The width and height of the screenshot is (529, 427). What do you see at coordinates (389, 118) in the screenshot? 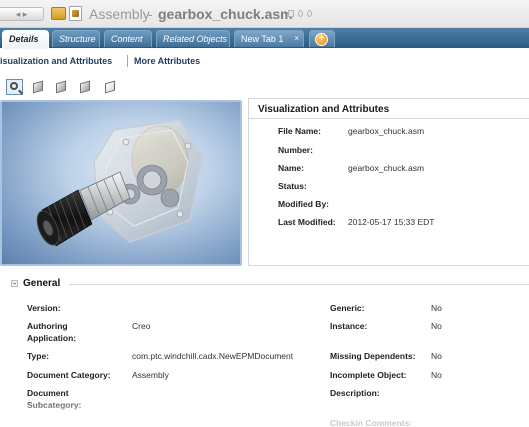
I see `panel-divider` at bounding box center [389, 118].